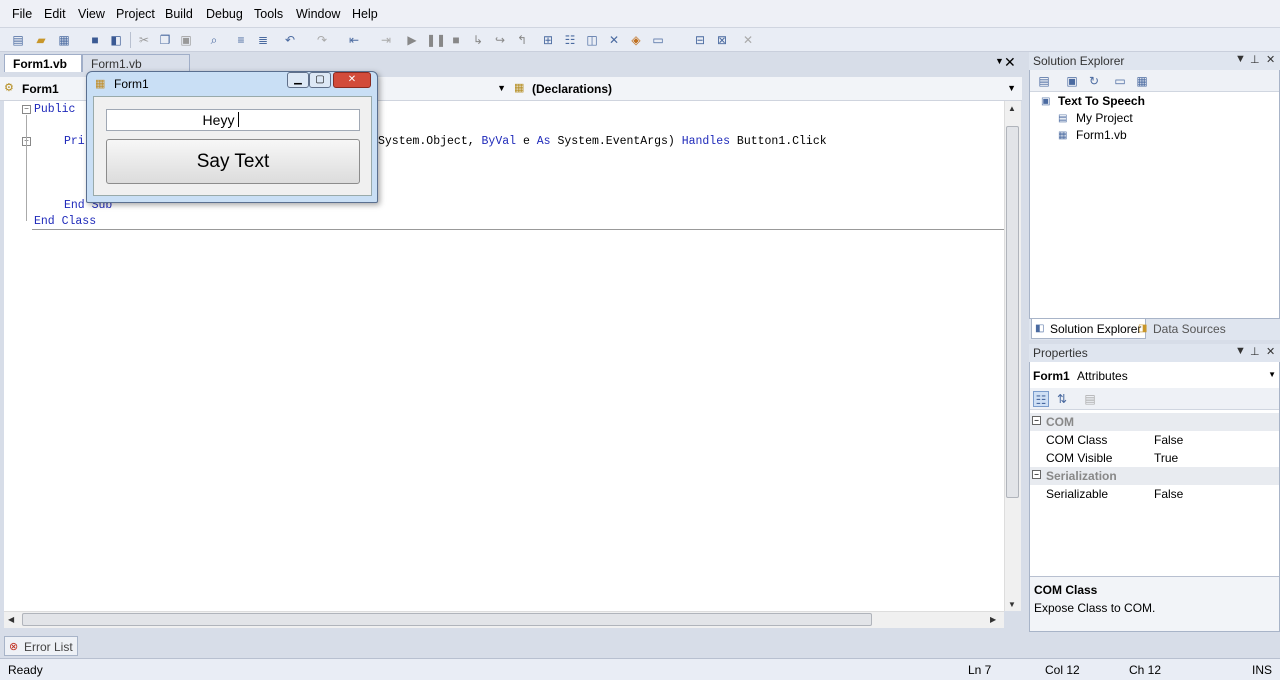 The image size is (1280, 680). Describe the element at coordinates (11, 619) in the screenshot. I see `scroll-left-icon: ◀` at that location.